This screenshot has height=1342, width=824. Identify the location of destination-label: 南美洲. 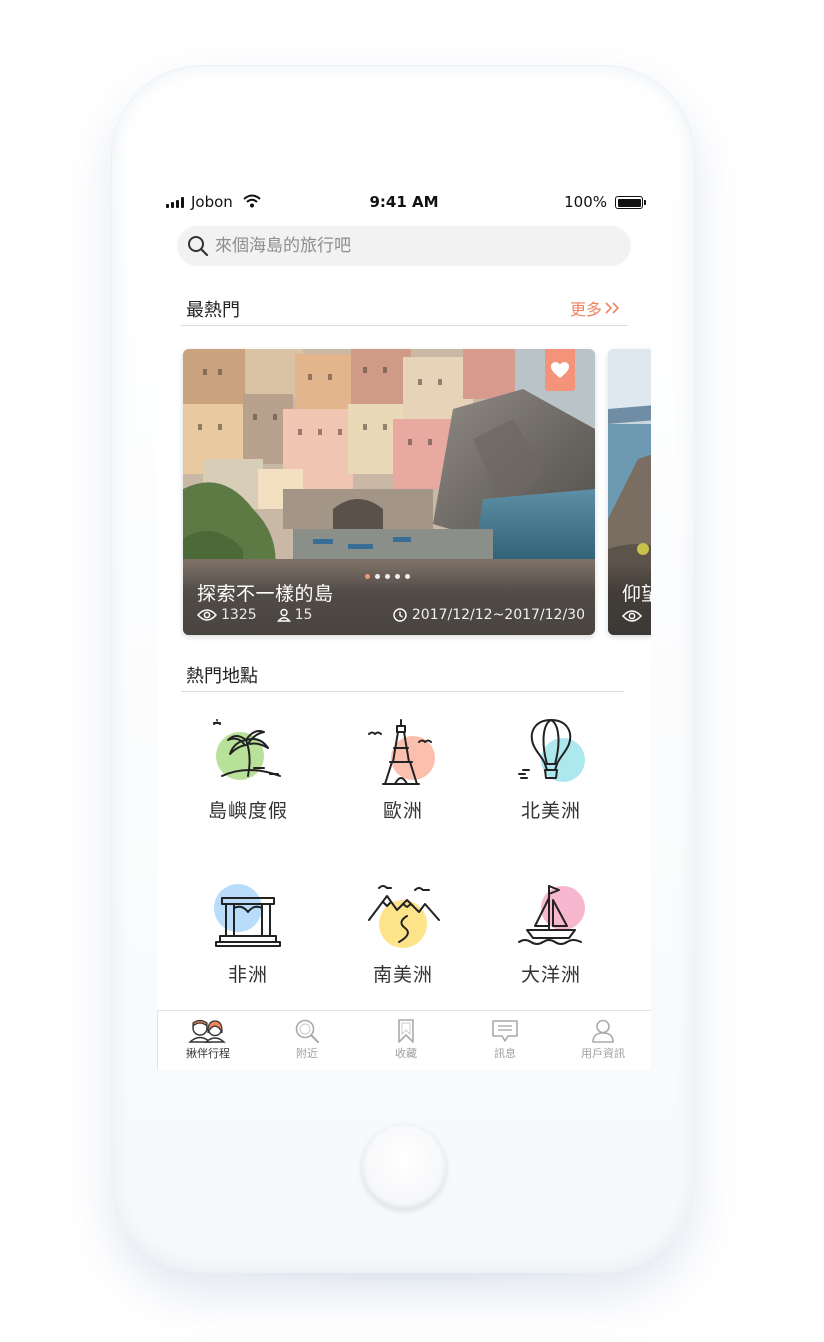
(402, 975).